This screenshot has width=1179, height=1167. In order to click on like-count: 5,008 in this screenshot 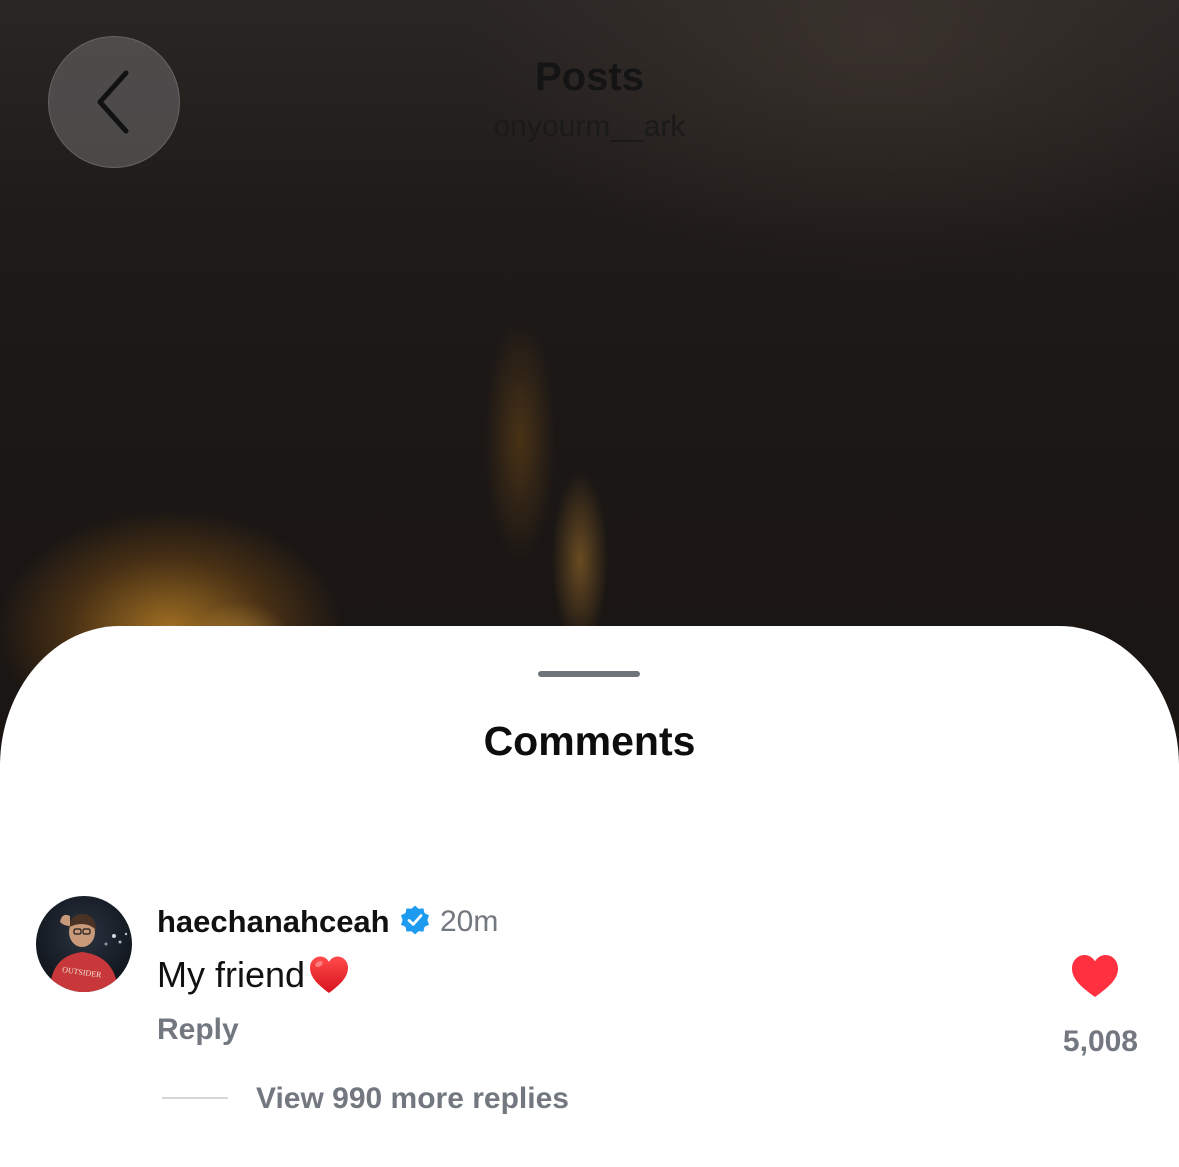, I will do `click(1100, 1041)`.